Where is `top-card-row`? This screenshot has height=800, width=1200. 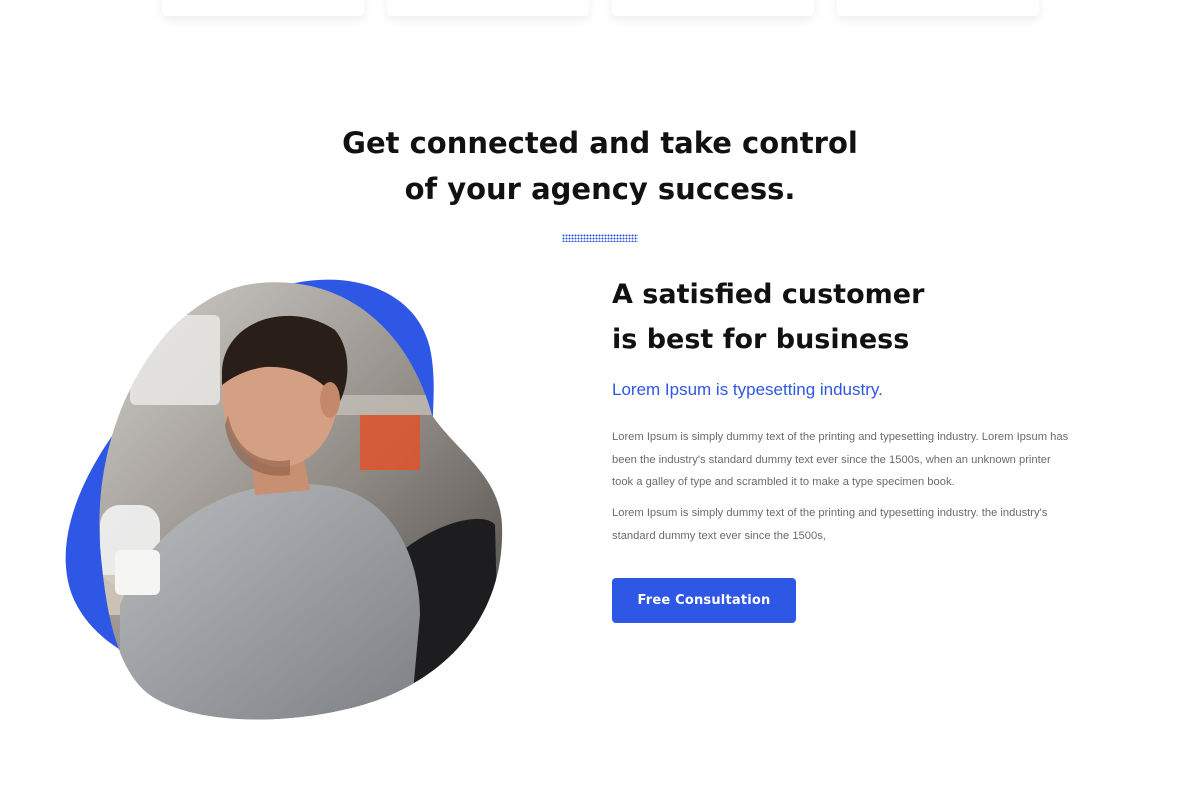
top-card-row is located at coordinates (600, 9).